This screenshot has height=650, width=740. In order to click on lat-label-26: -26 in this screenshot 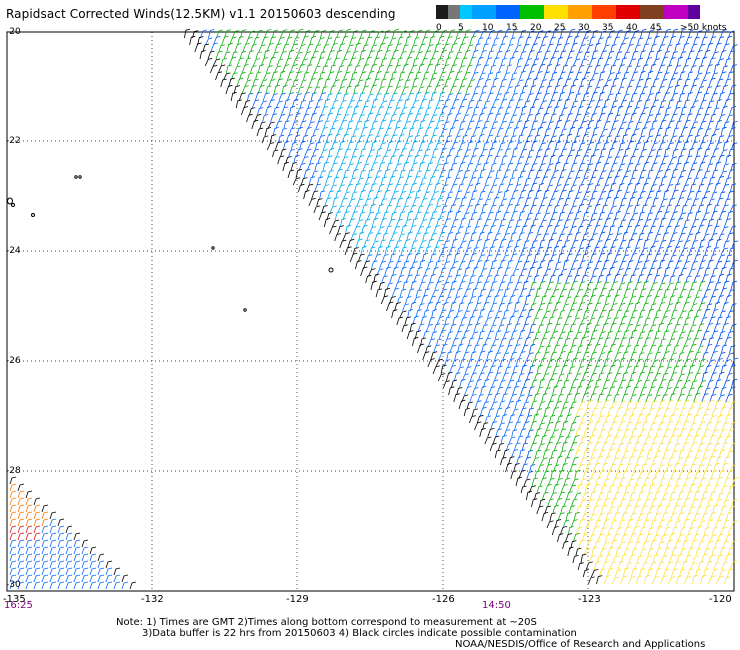, I will do `click(13, 361)`.